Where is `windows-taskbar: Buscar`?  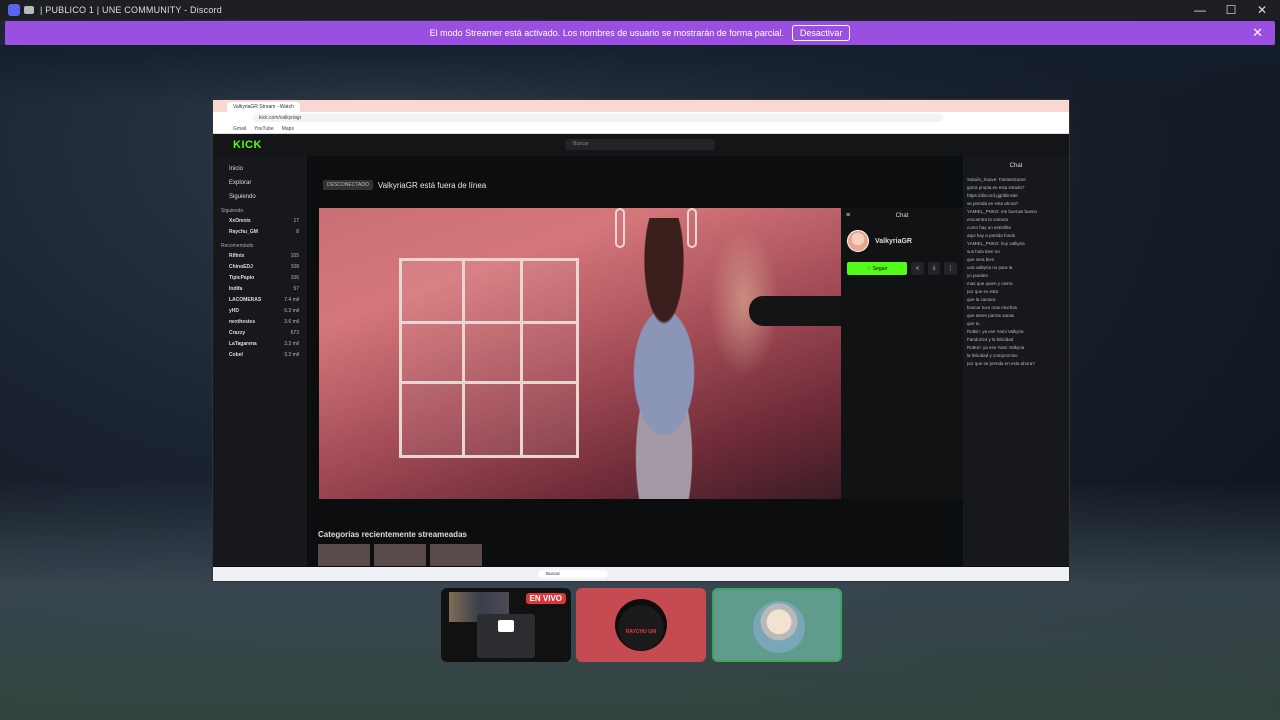 windows-taskbar: Buscar is located at coordinates (641, 574).